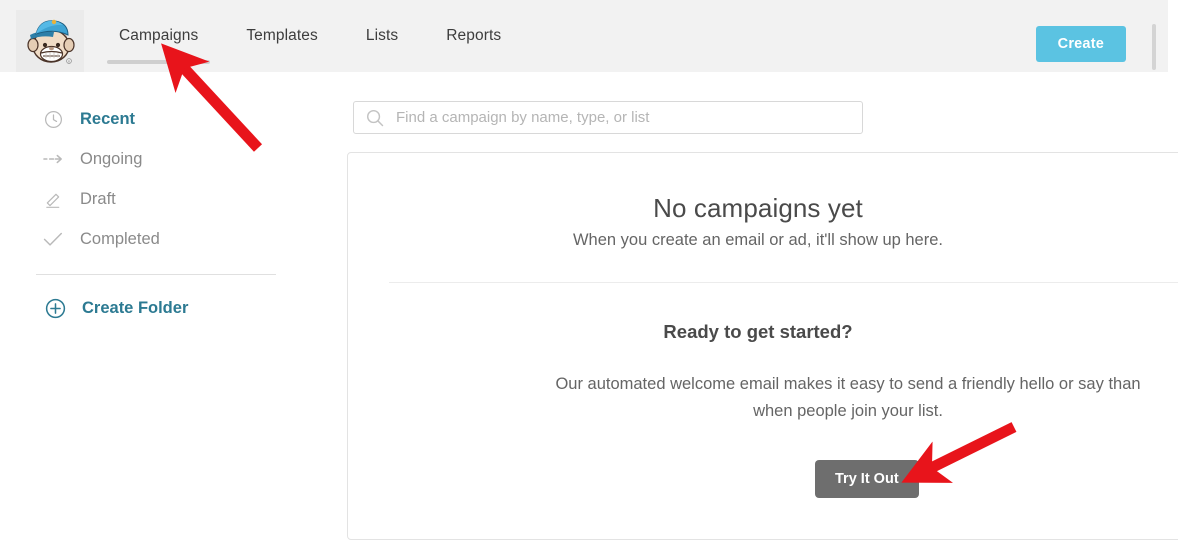 This screenshot has width=1178, height=557. I want to click on sidebar-item-draft: Draft, so click(78, 199).